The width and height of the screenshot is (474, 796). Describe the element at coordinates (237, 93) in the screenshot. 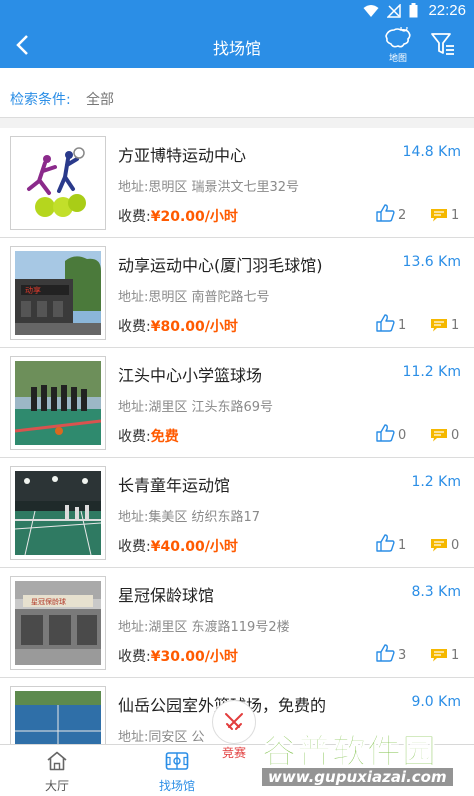

I see `search-condition-bar: 检索条件: 全部` at that location.